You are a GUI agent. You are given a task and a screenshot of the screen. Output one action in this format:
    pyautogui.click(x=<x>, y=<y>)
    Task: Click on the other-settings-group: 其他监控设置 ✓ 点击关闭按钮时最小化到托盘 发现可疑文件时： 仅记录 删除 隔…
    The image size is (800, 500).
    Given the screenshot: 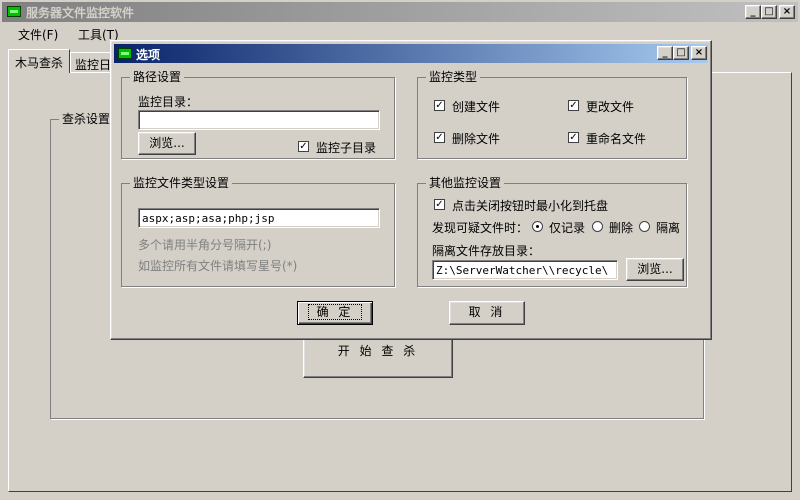 What is the action you would take?
    pyautogui.click(x=552, y=231)
    